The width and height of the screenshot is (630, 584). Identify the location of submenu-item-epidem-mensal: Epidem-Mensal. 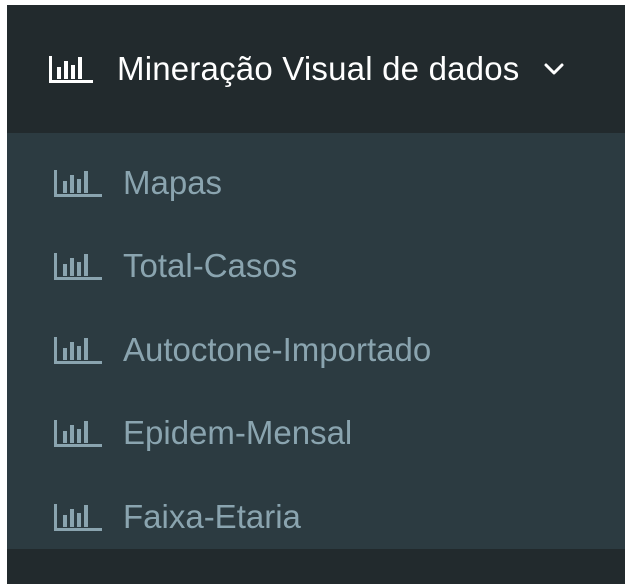
(316, 433).